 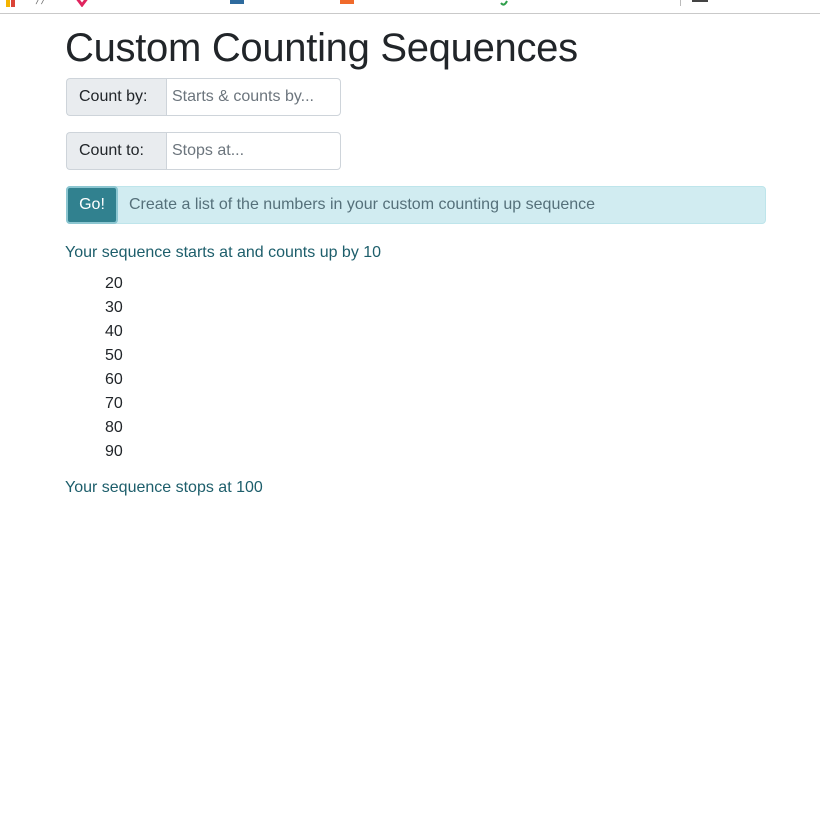 I want to click on count-to-input, so click(x=253, y=151).